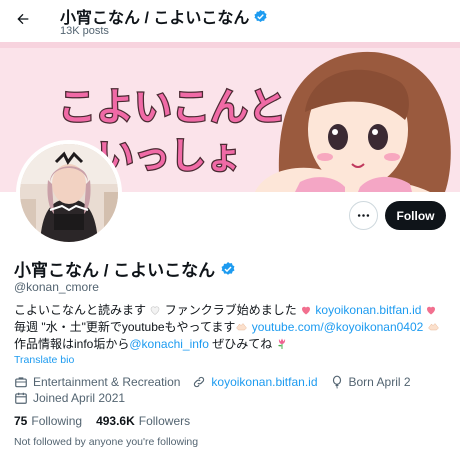 The height and width of the screenshot is (460, 460). I want to click on bio-text-3: 毎週 "水・土"更新でyoutubeもやってます, so click(125, 327).